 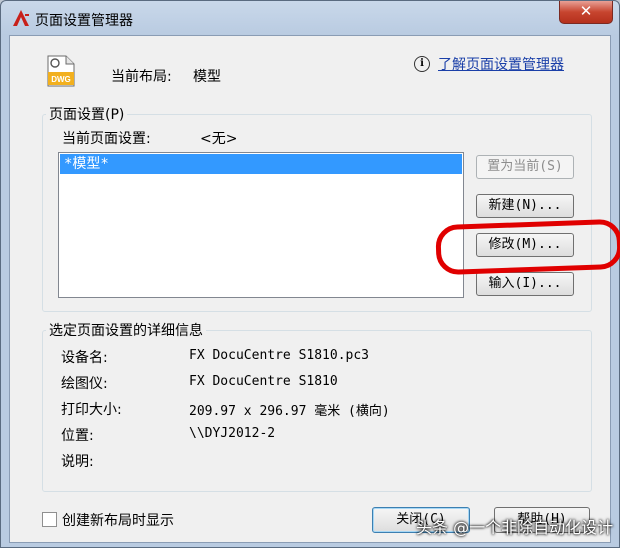 I want to click on watermark: 头条 @一个非除自动化设计, so click(x=515, y=527).